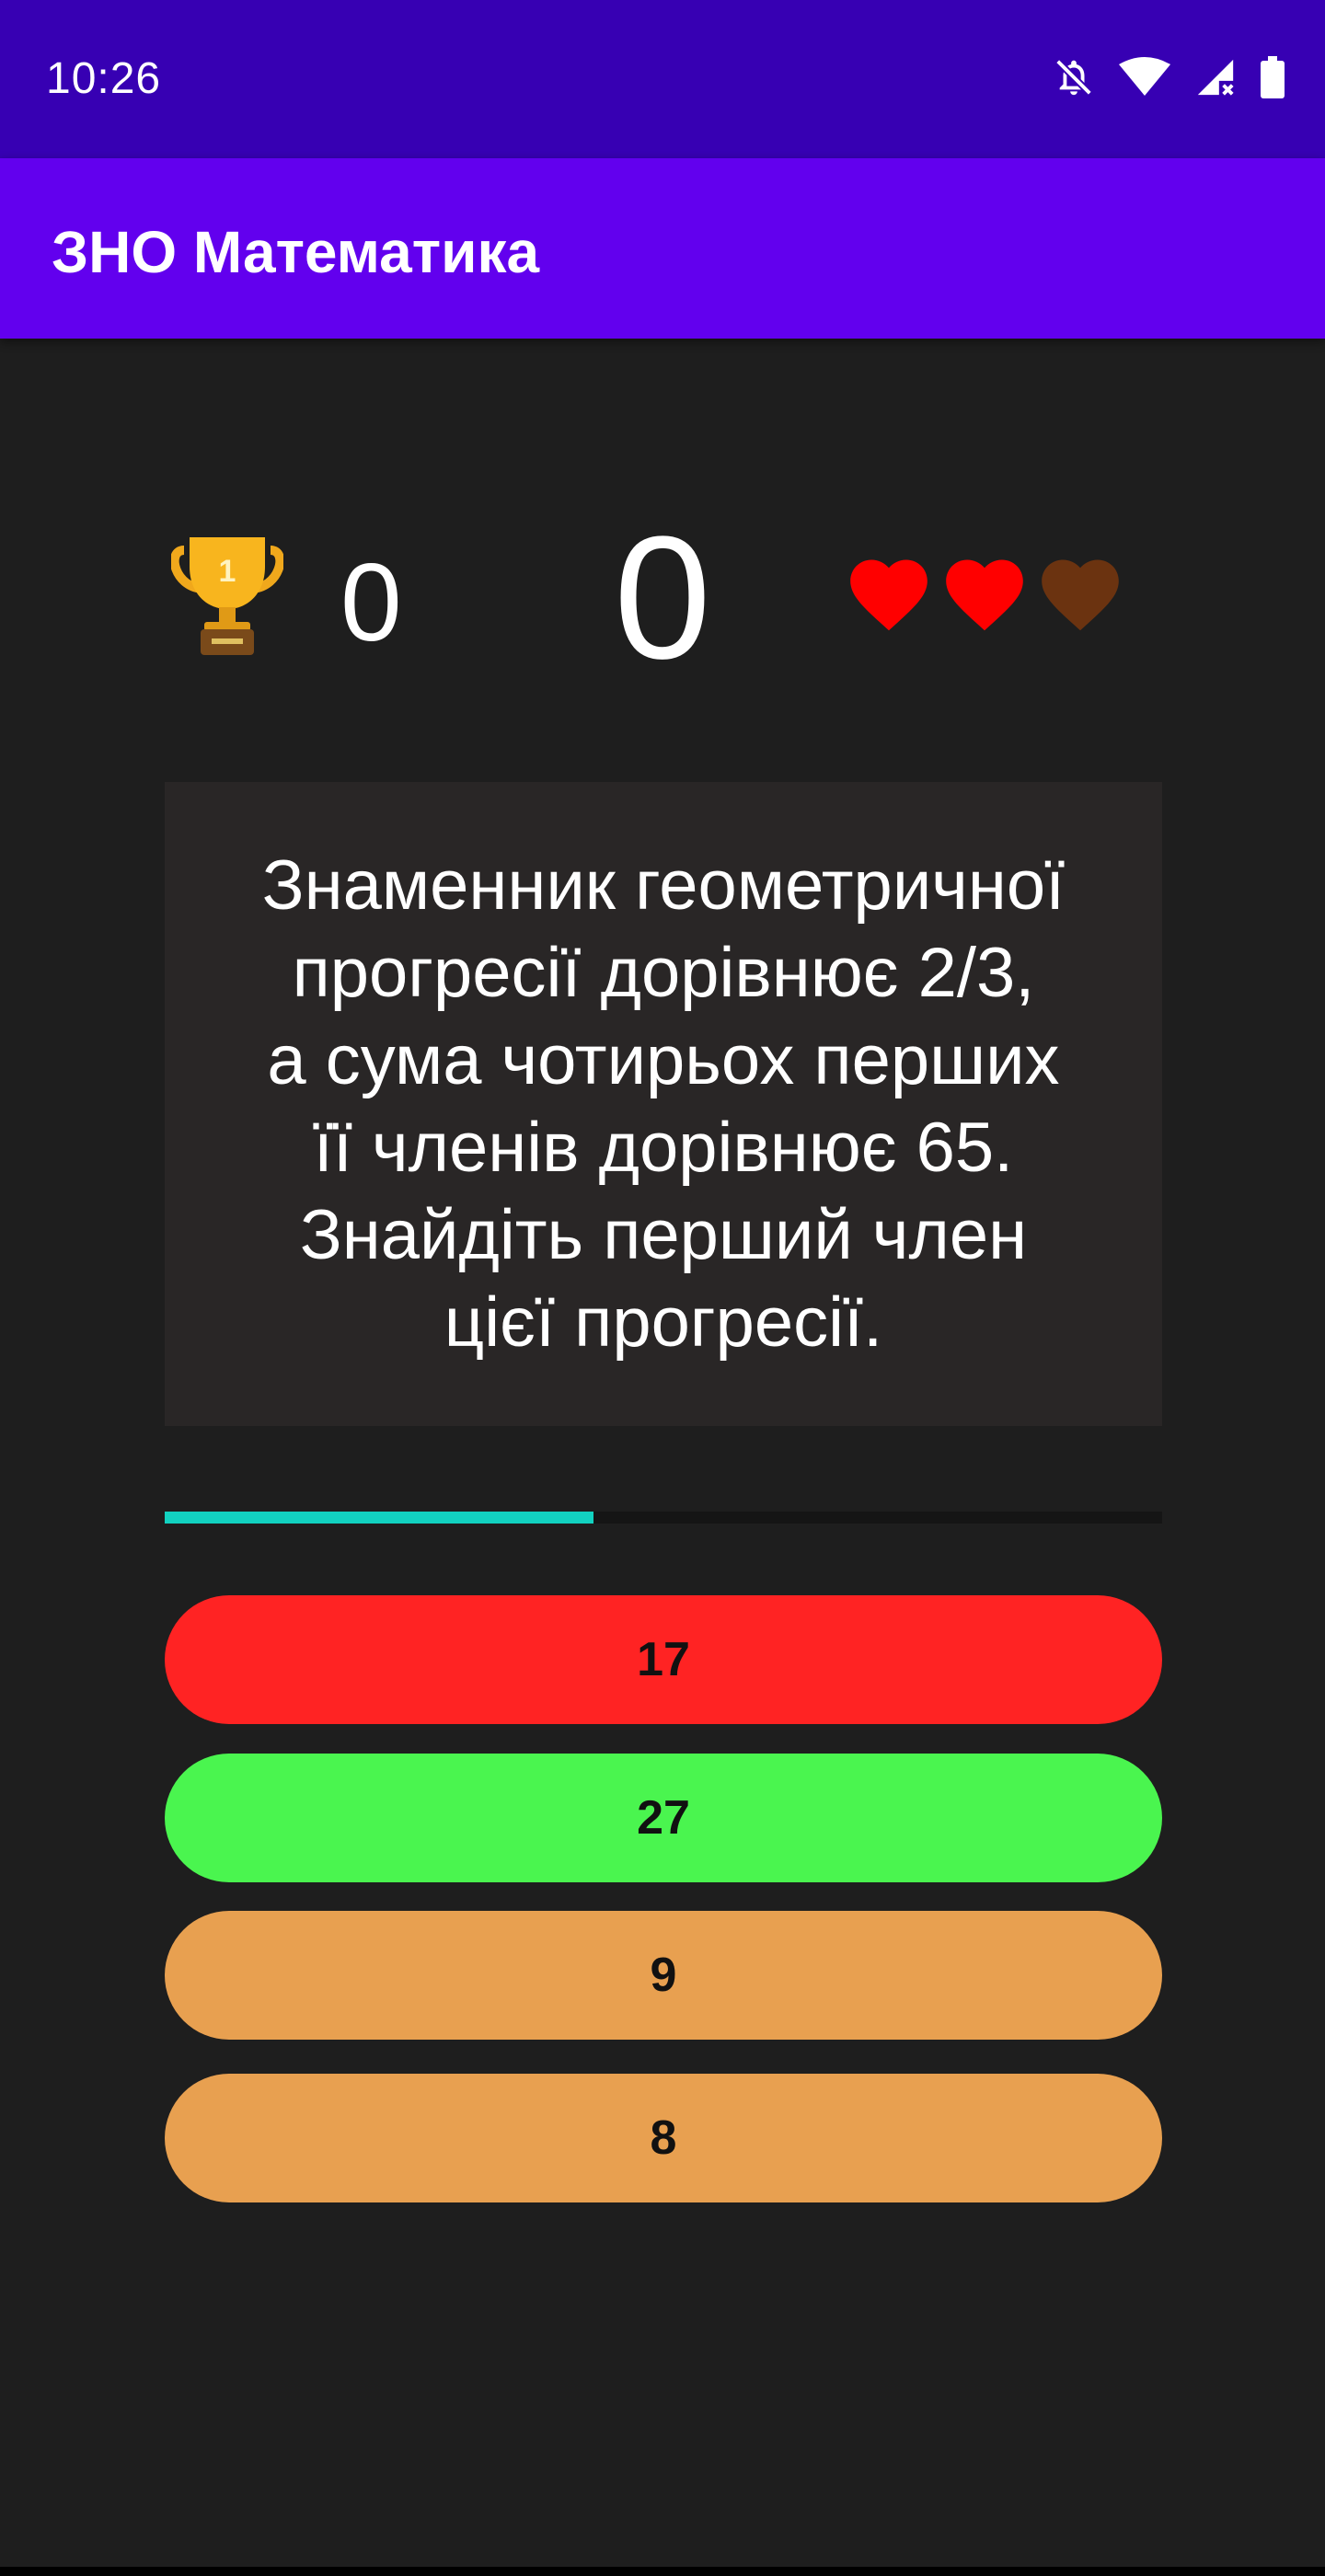 The width and height of the screenshot is (1325, 2576). Describe the element at coordinates (104, 78) in the screenshot. I see `status-time: 10:26` at that location.